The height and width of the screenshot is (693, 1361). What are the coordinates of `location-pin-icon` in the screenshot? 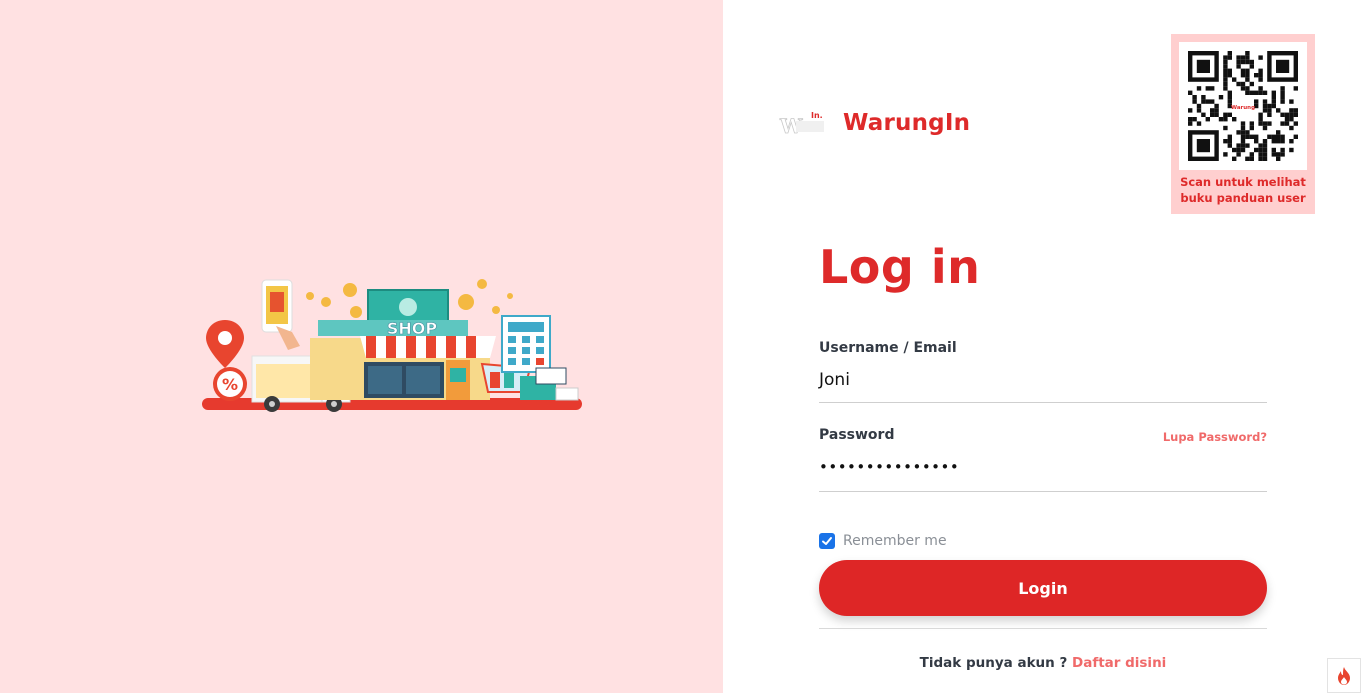 It's located at (225, 344).